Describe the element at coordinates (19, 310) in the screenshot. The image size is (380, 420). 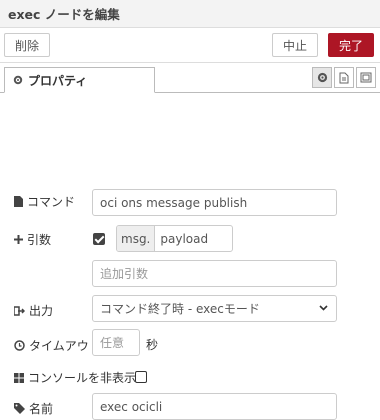
I see `sign-out-icon` at that location.